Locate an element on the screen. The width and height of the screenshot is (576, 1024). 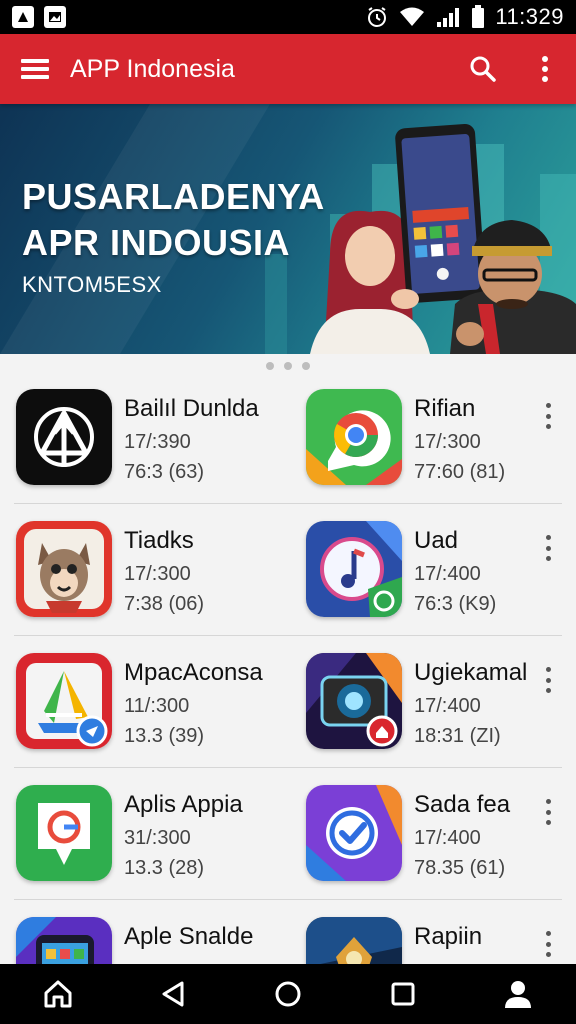
home-icon is located at coordinates (58, 994).